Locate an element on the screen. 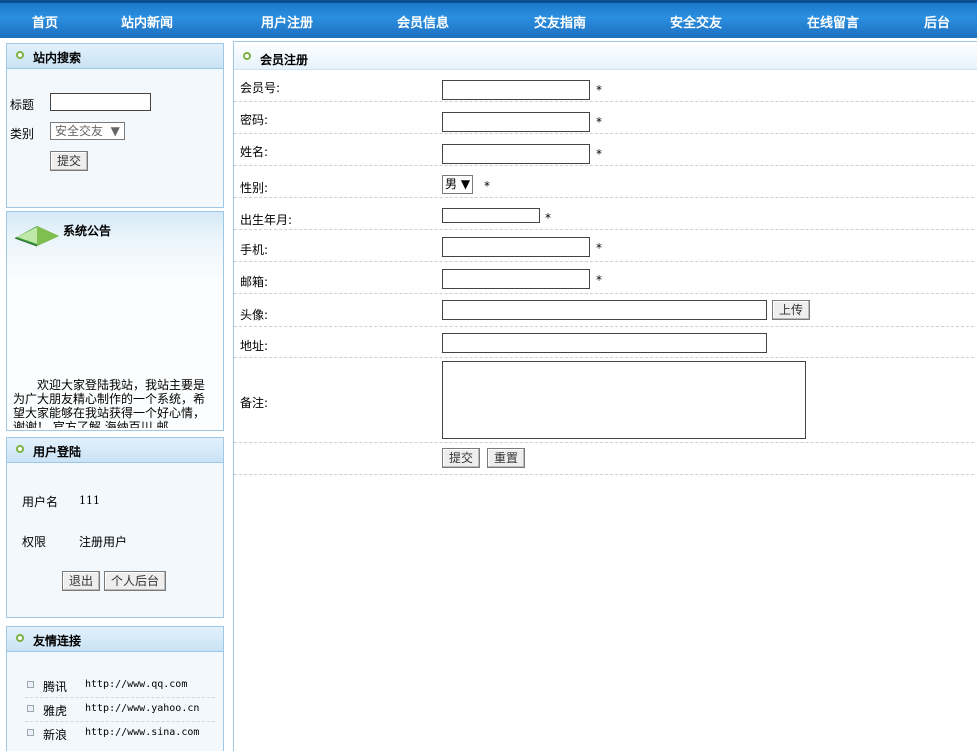  gender-select: 男 ▼ is located at coordinates (458, 184).